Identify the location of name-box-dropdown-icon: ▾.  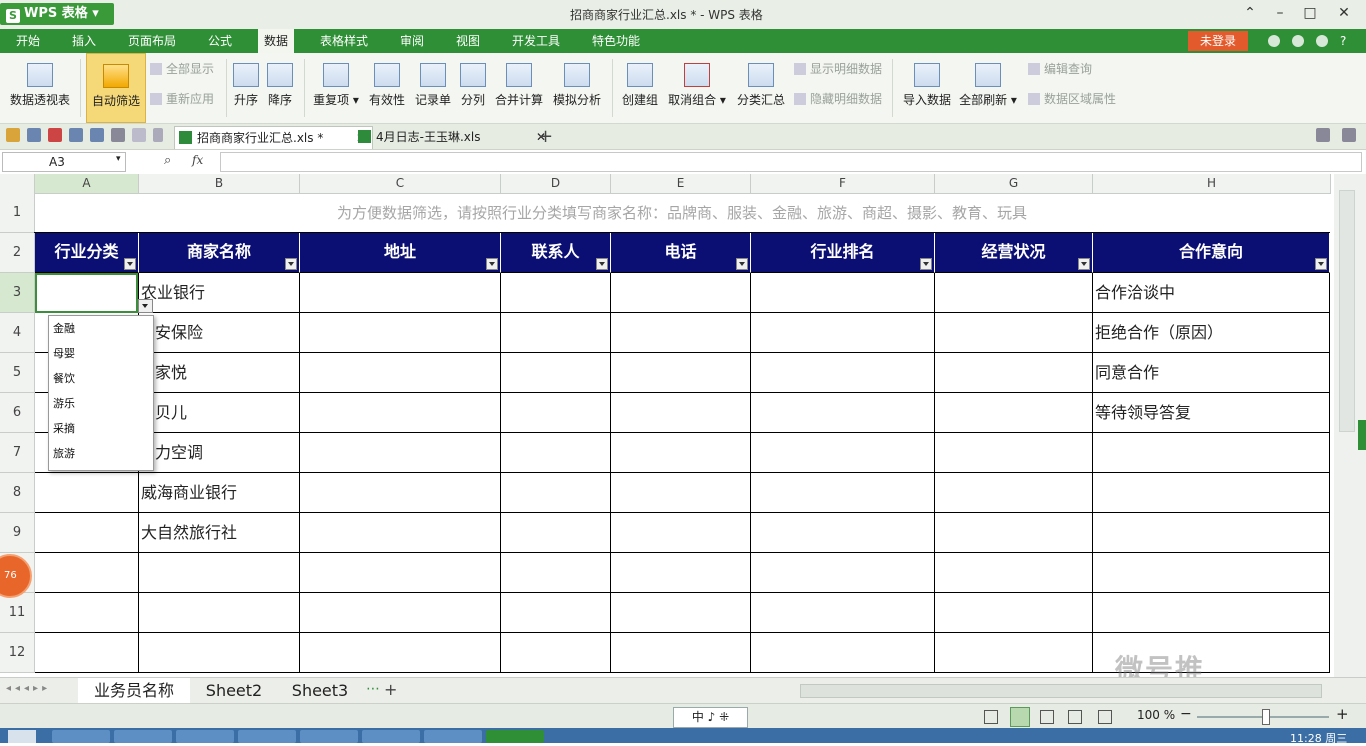
(118, 159).